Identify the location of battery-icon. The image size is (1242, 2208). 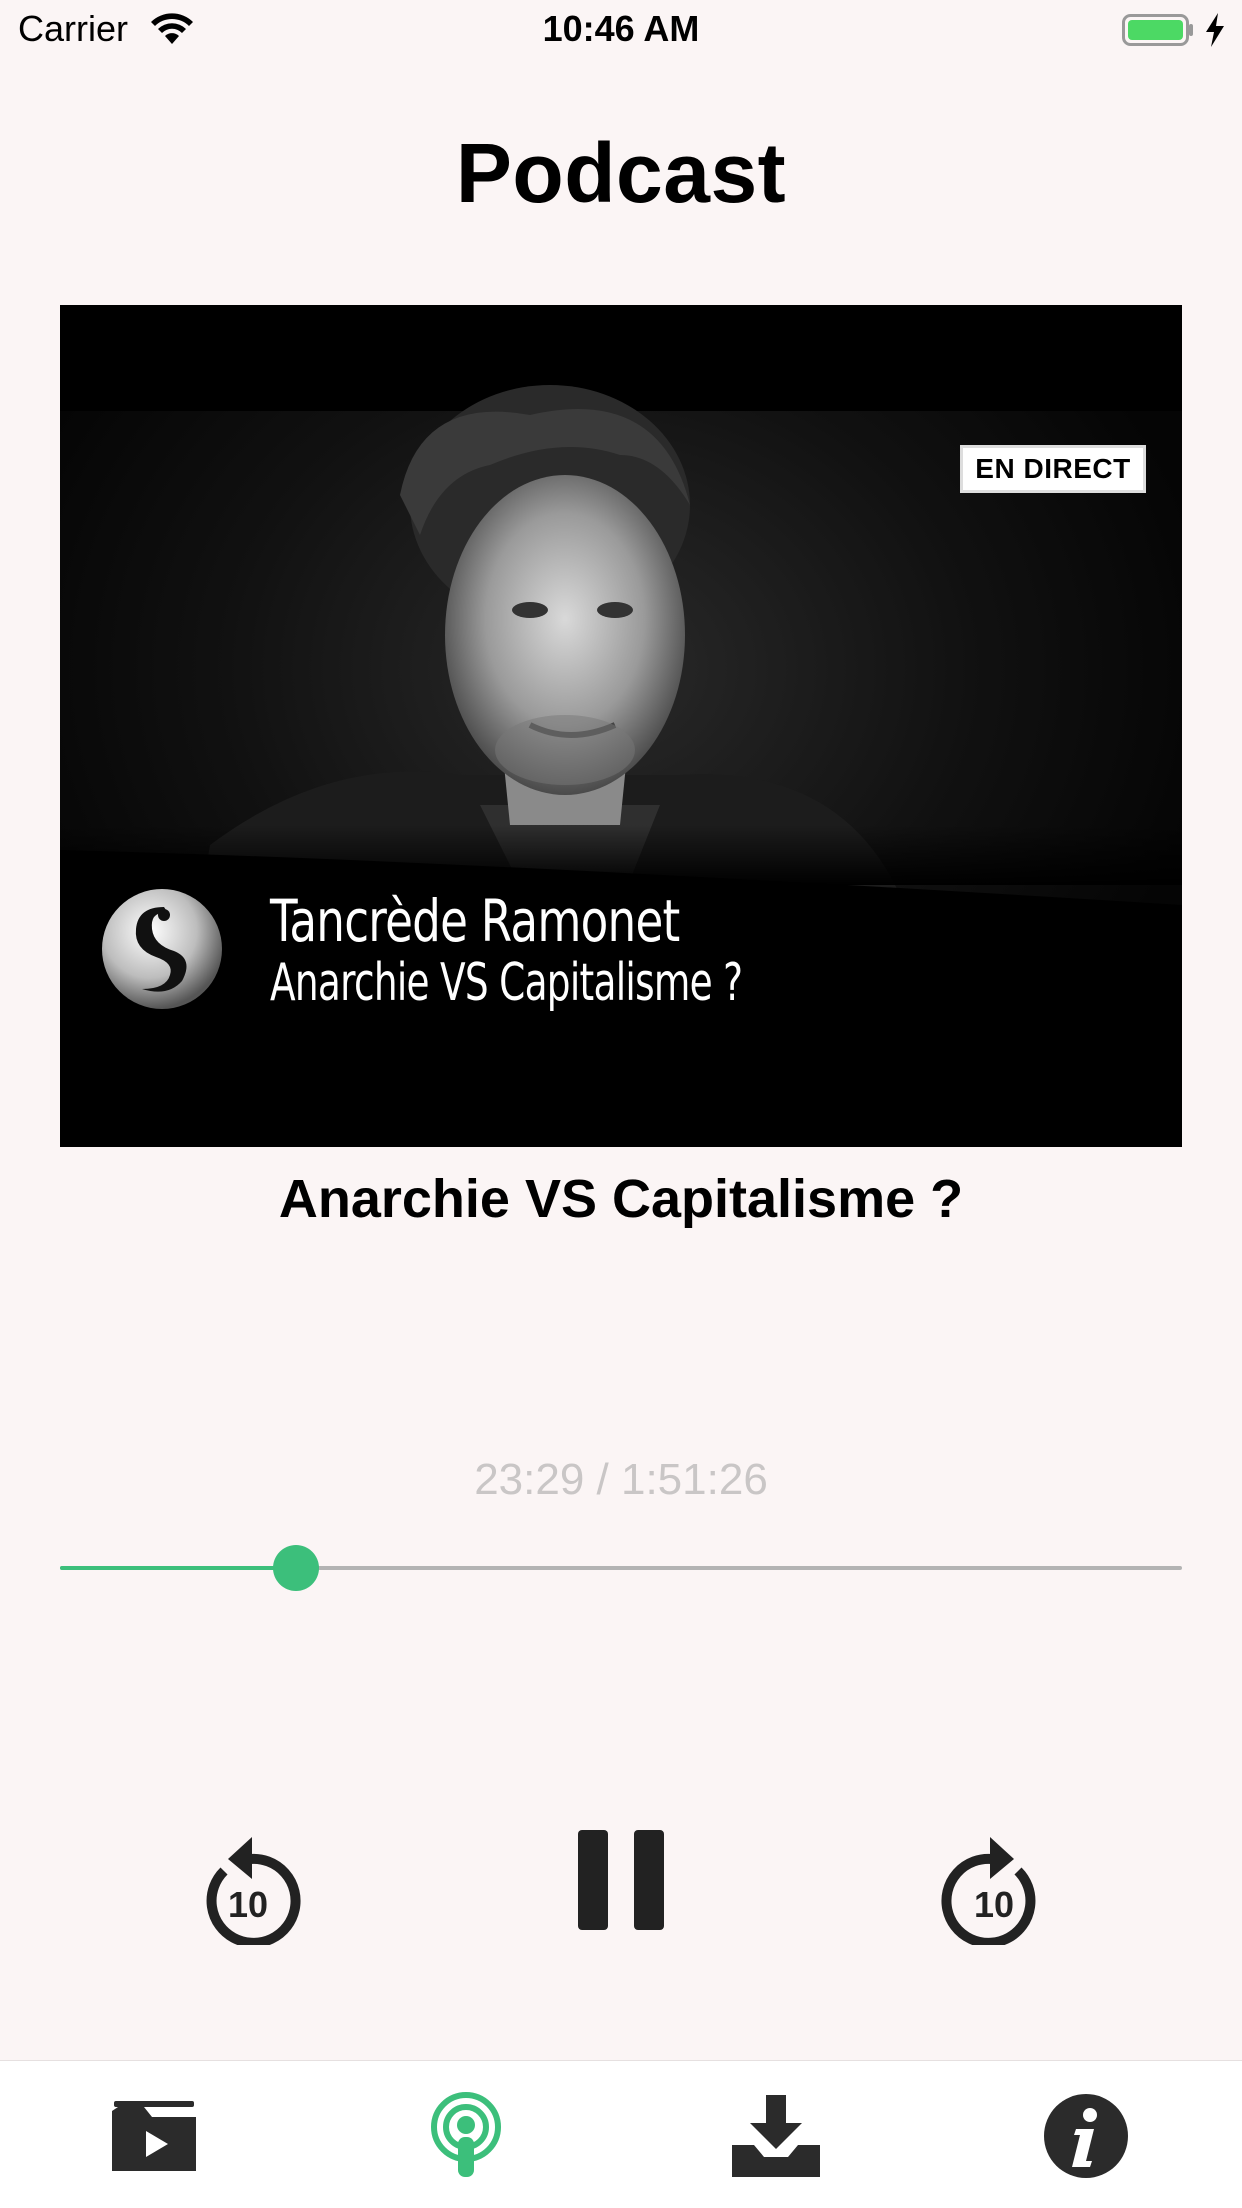
(1157, 30).